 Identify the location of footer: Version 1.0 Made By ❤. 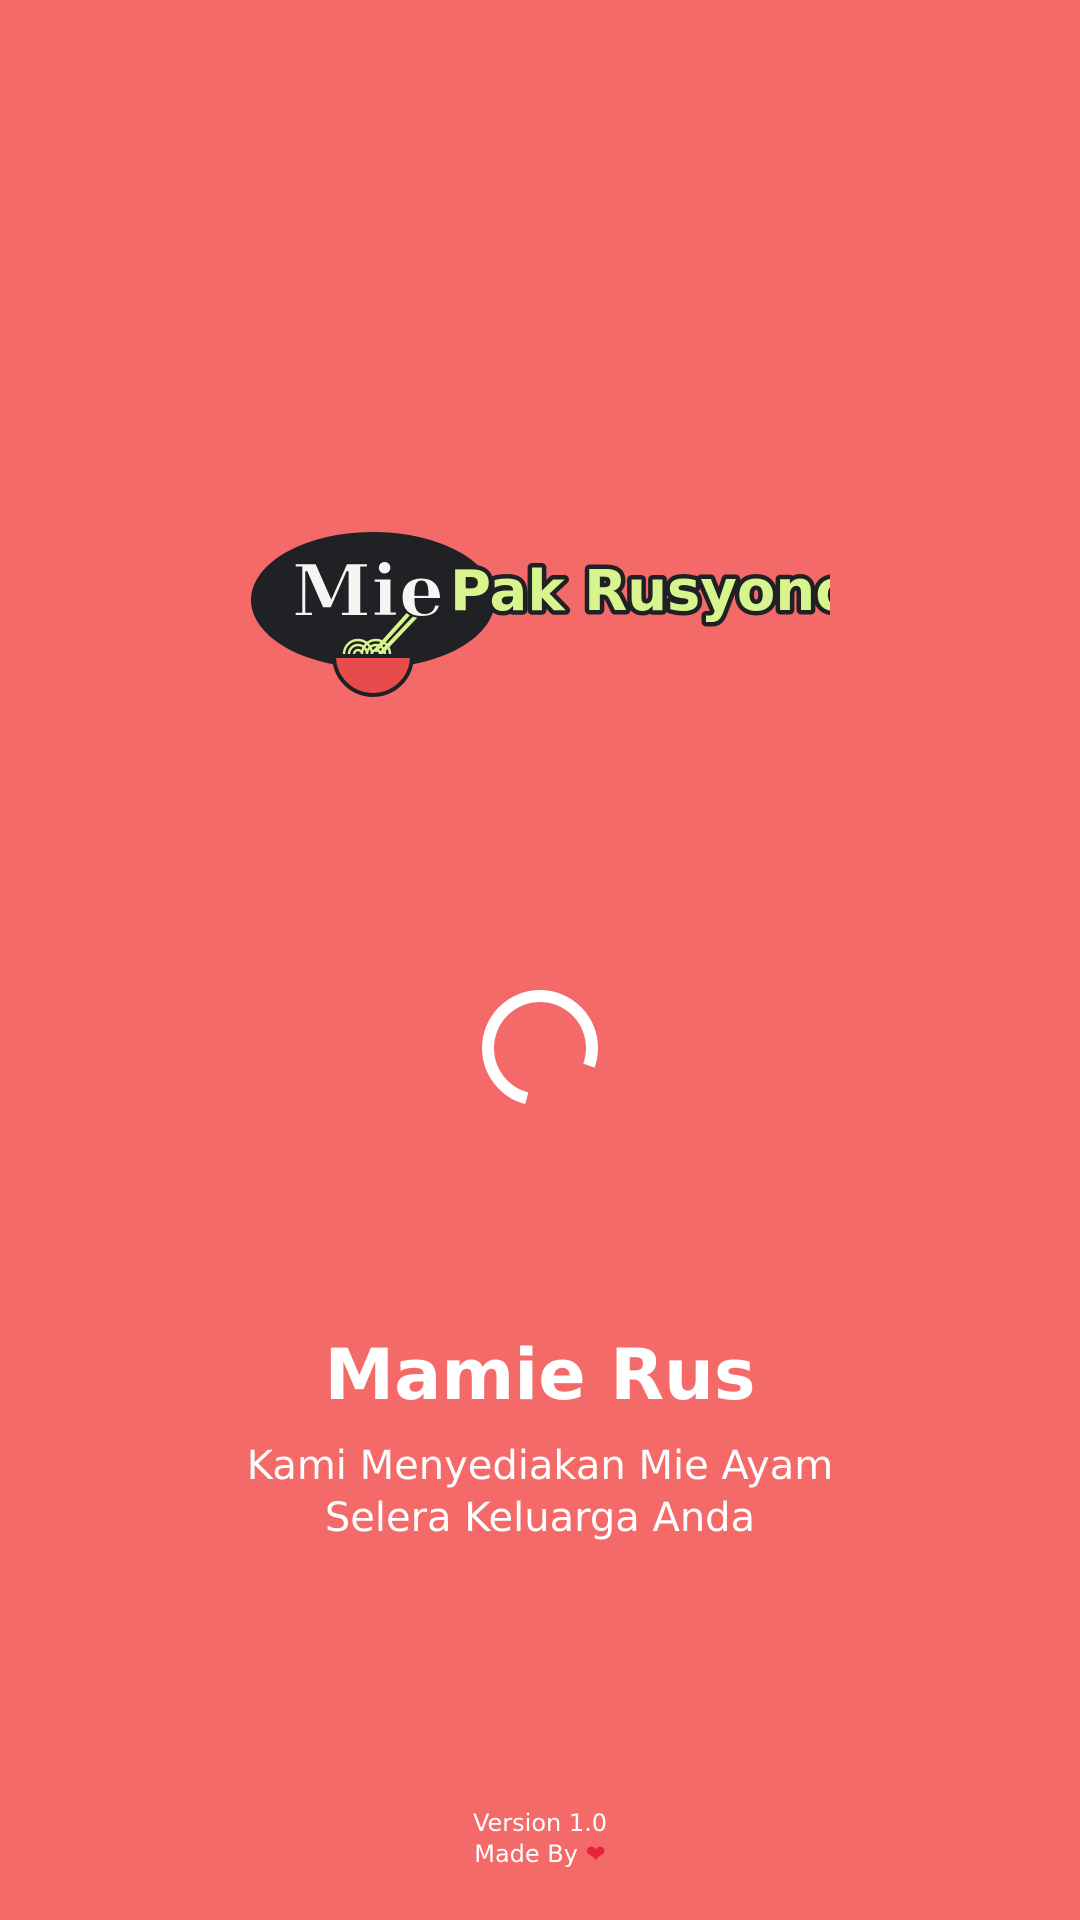
(540, 1839).